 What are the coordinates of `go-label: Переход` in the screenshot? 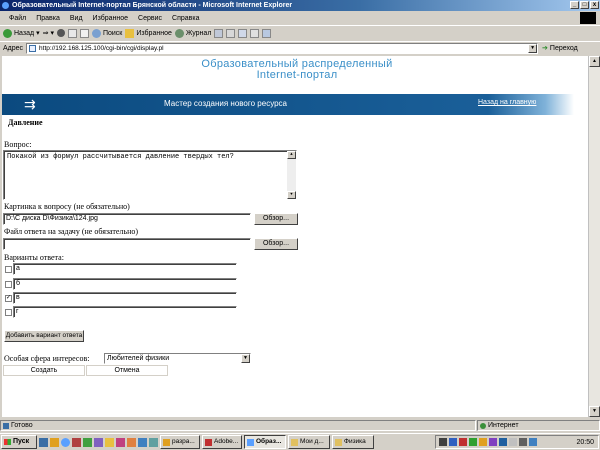 It's located at (563, 48).